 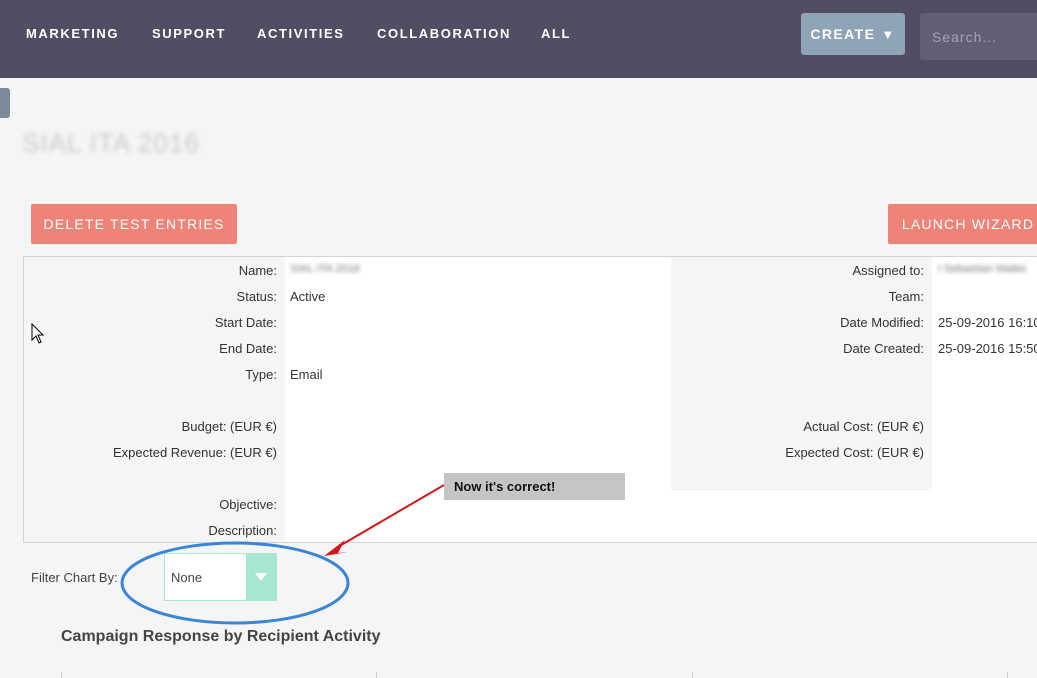 What do you see at coordinates (256, 296) in the screenshot?
I see `status-label: Status:` at bounding box center [256, 296].